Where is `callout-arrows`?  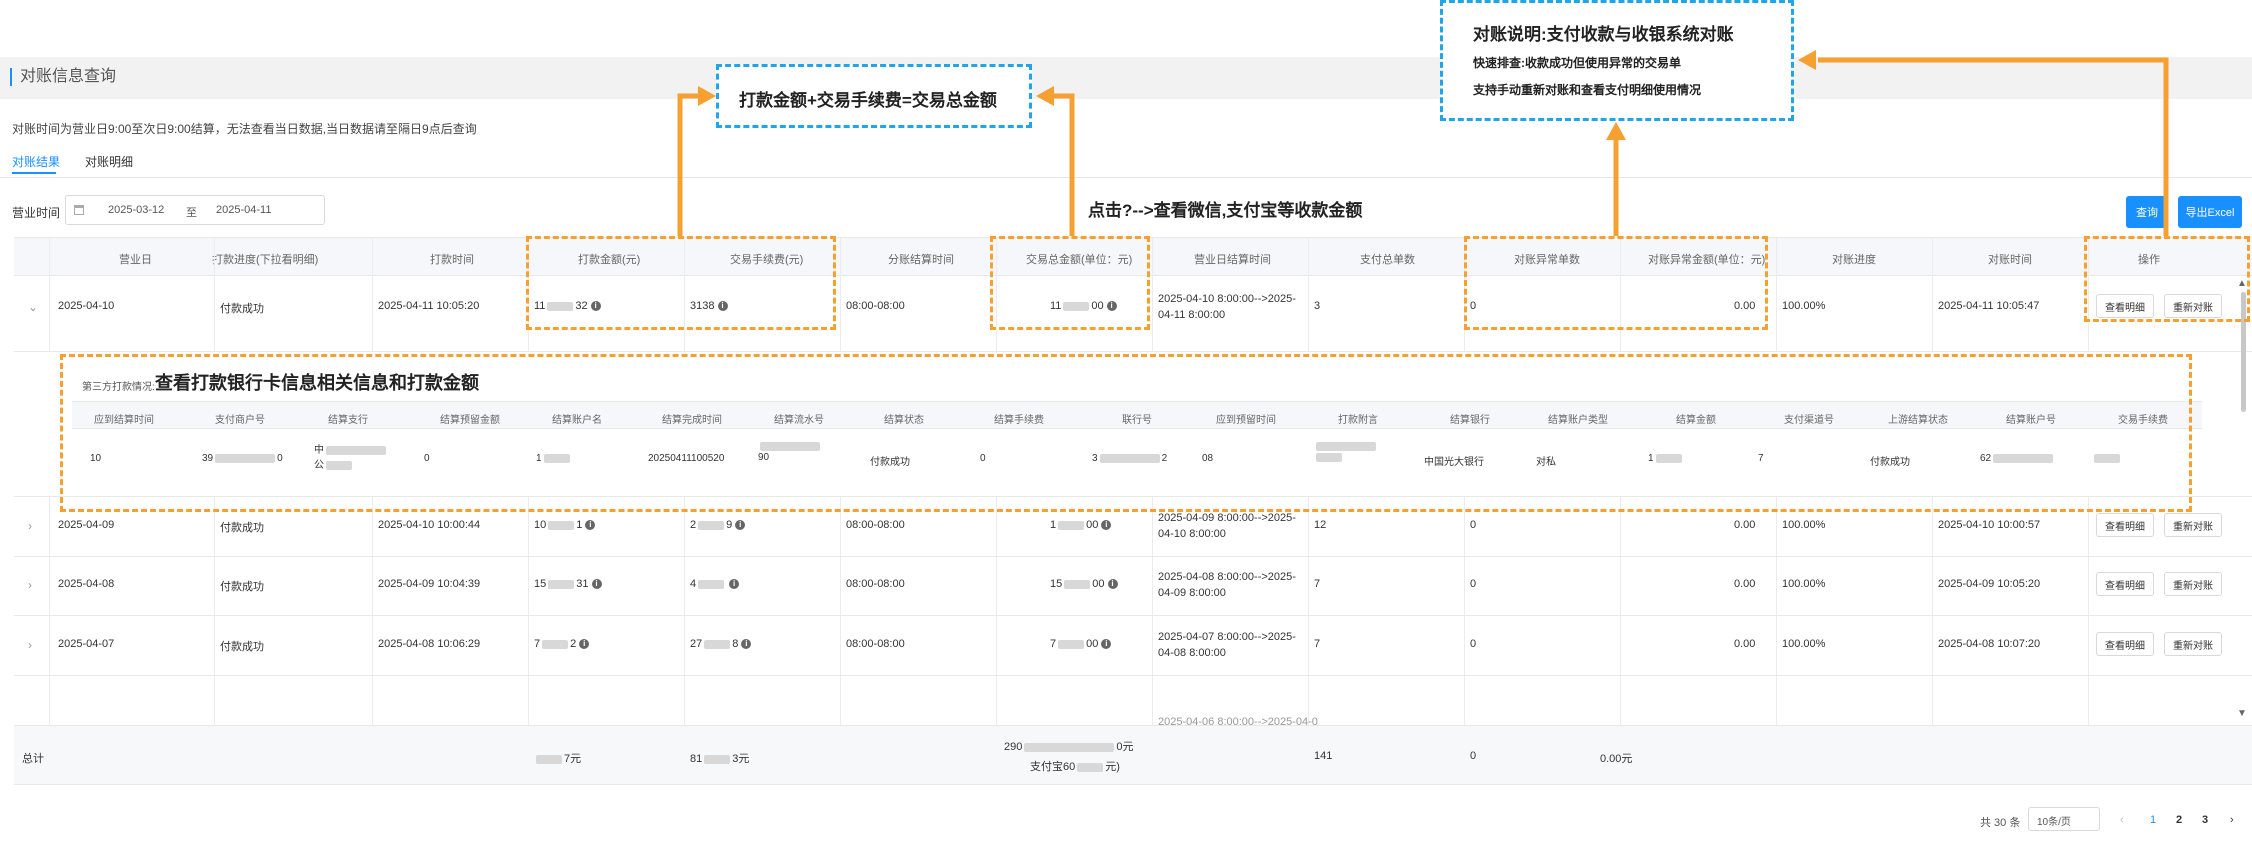 callout-arrows is located at coordinates (1423, 143).